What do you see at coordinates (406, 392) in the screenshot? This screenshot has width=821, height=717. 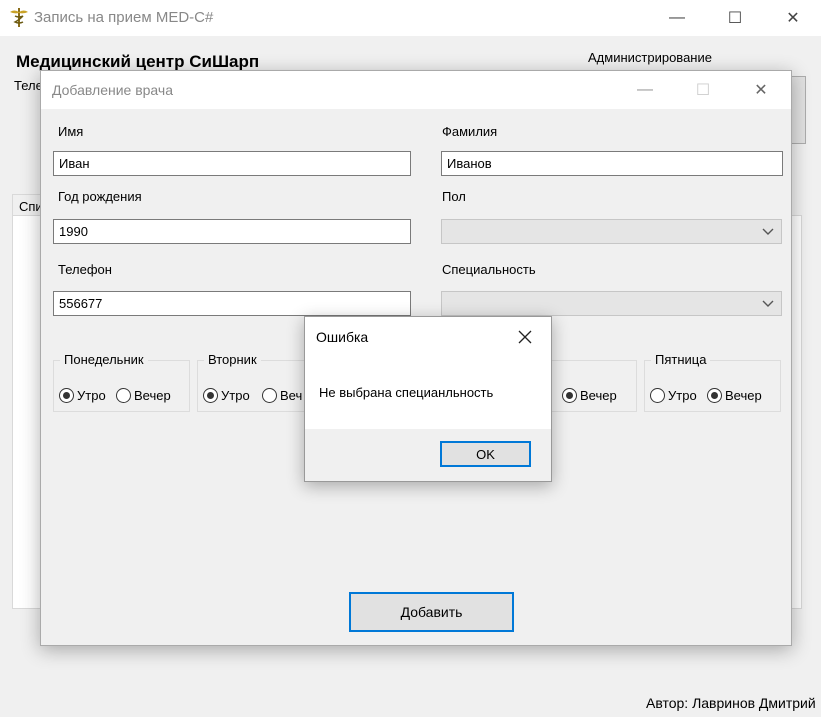 I see `error-message-text: Не выбрана специанльность` at bounding box center [406, 392].